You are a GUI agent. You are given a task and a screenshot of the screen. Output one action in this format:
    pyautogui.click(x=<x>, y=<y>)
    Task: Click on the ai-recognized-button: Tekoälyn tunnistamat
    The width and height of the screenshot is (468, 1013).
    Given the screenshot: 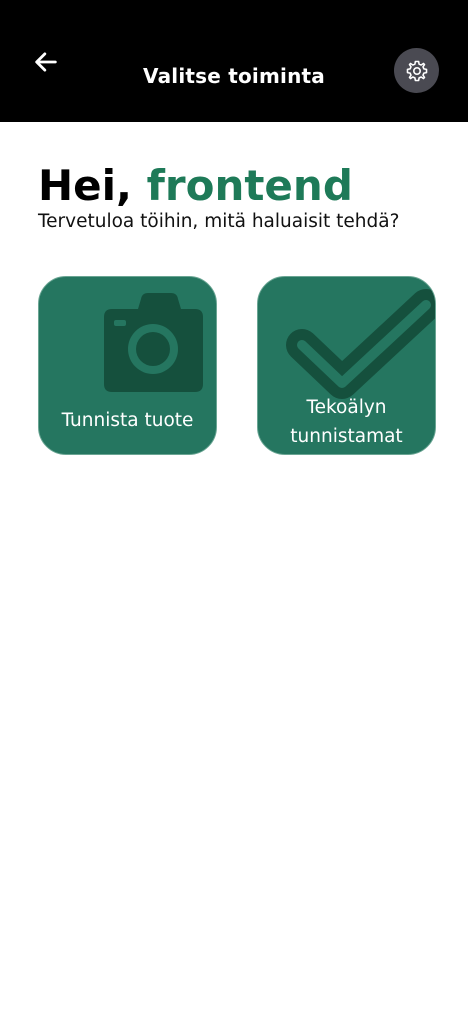 What is the action you would take?
    pyautogui.click(x=346, y=365)
    